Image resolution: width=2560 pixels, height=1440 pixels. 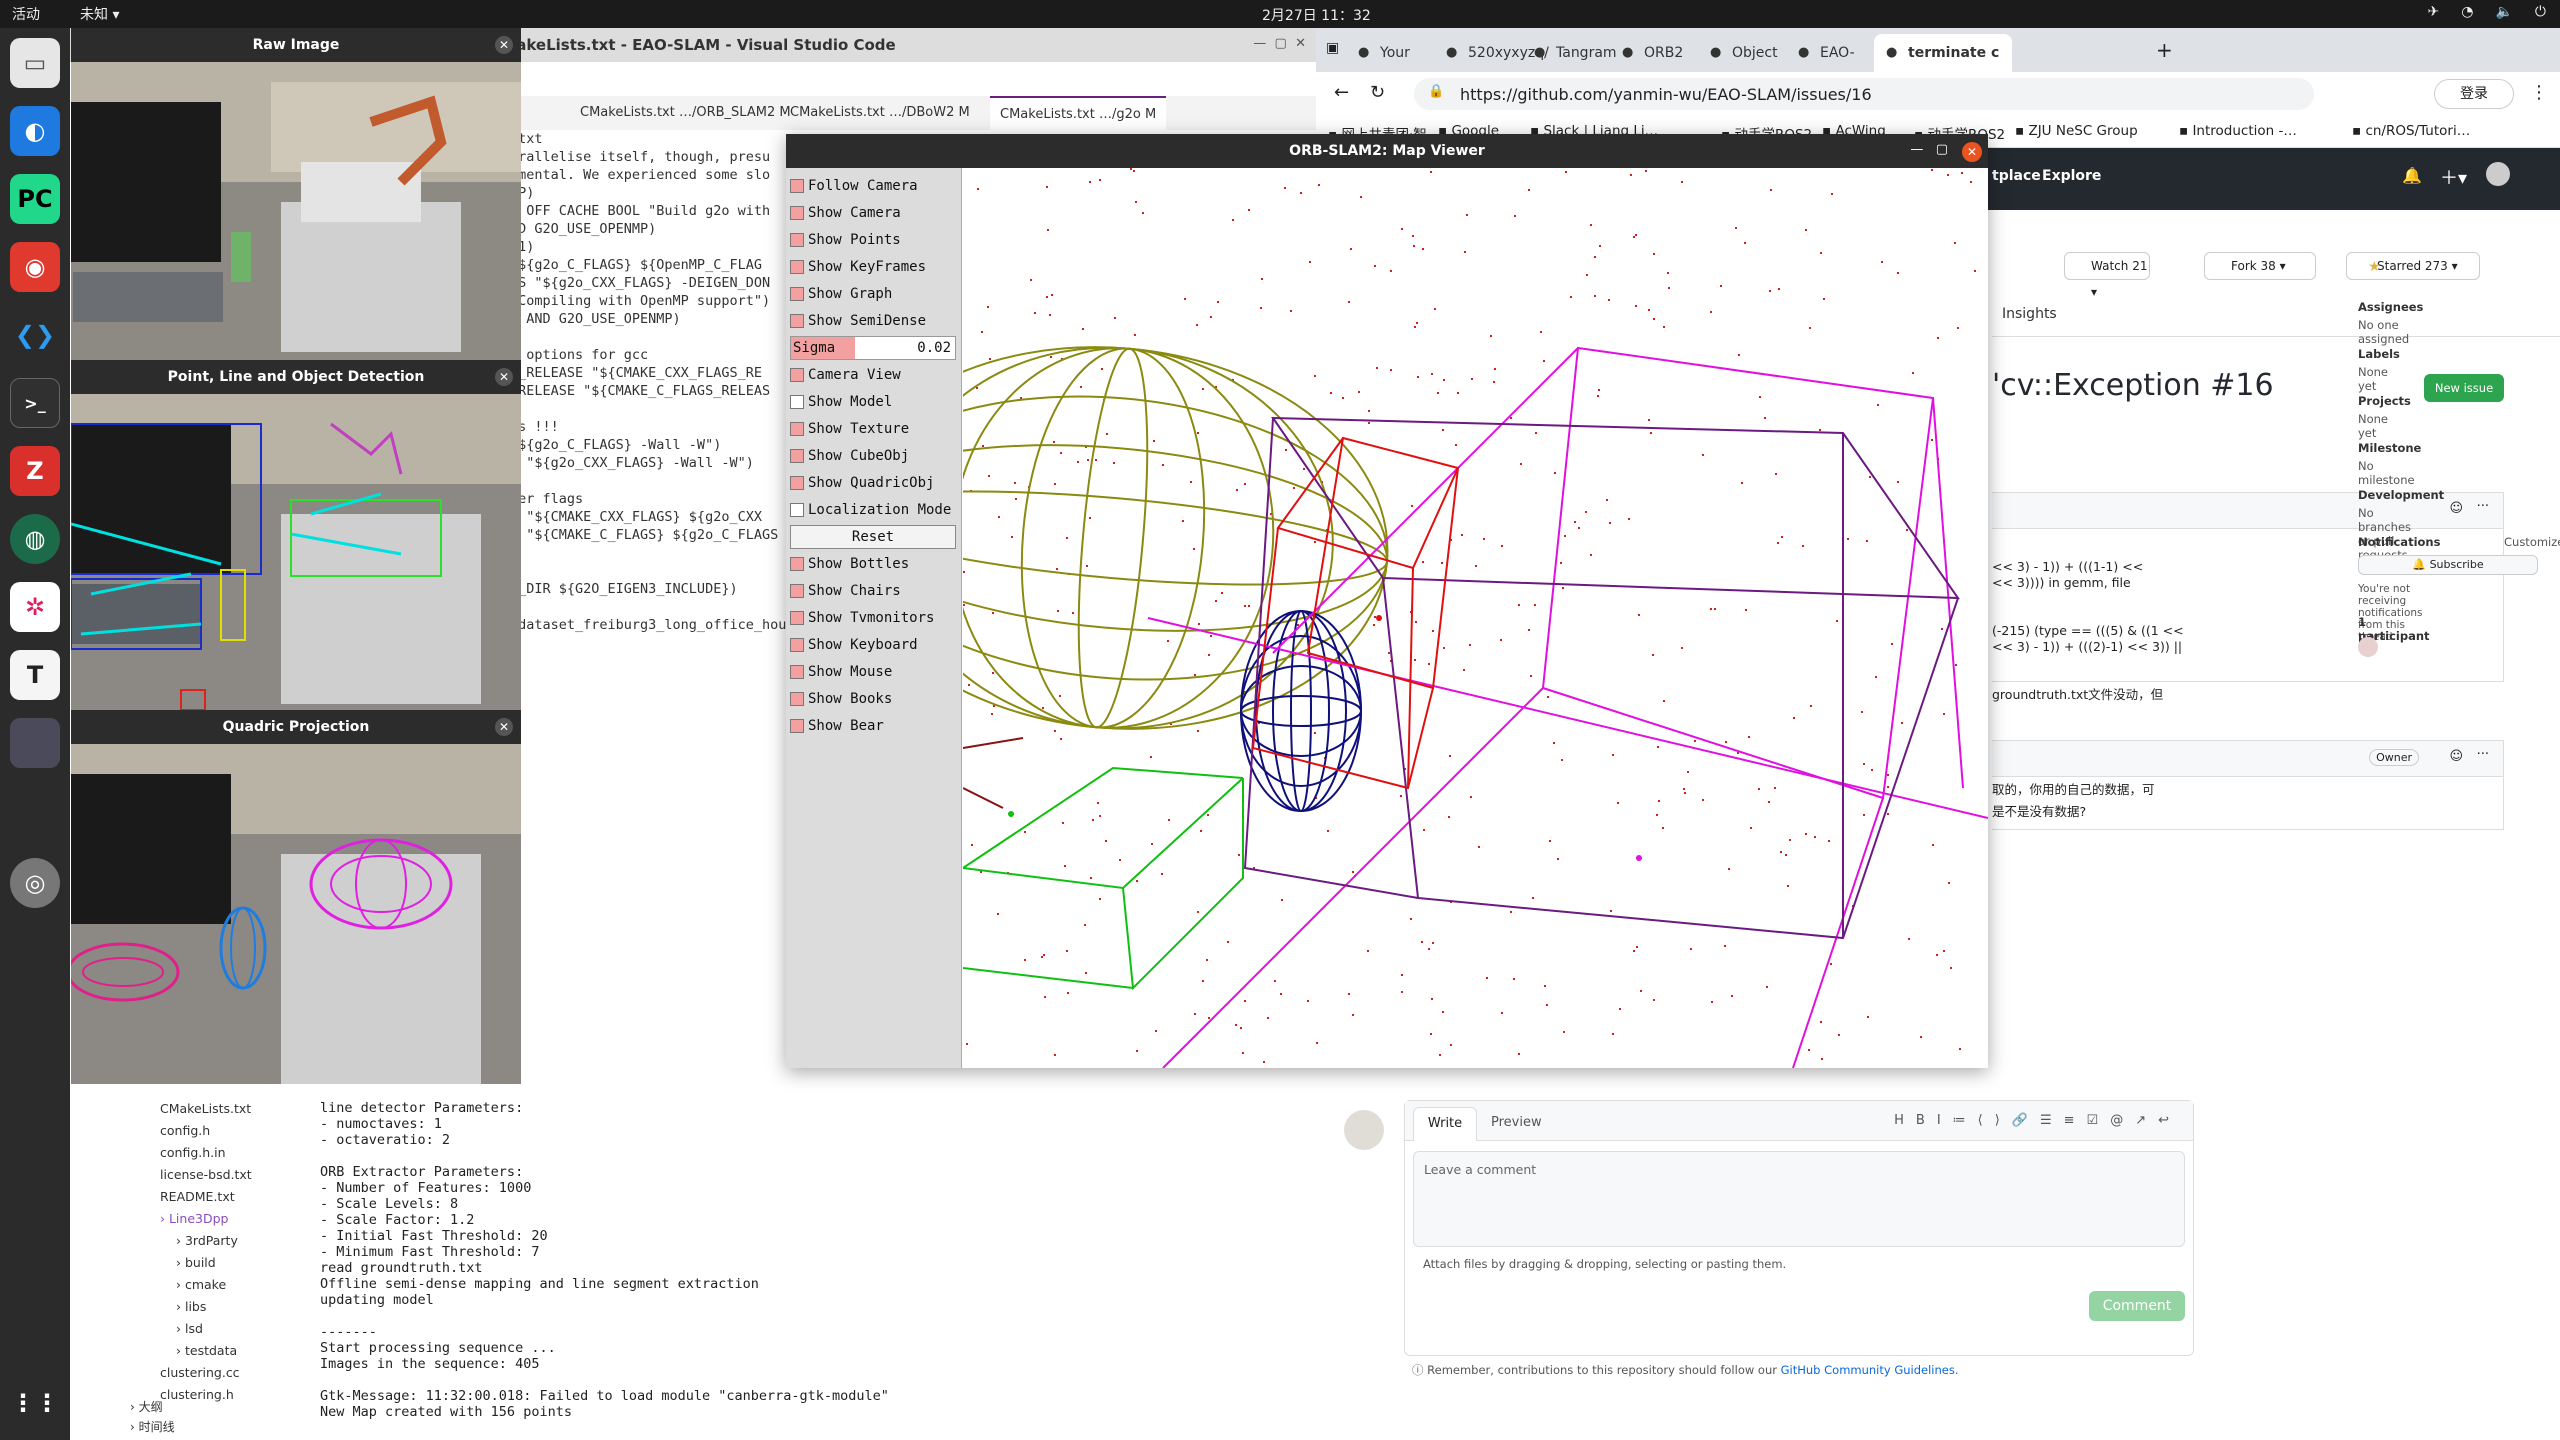 What do you see at coordinates (854, 186) in the screenshot?
I see `checkbox-follow-camera: Follow Camera` at bounding box center [854, 186].